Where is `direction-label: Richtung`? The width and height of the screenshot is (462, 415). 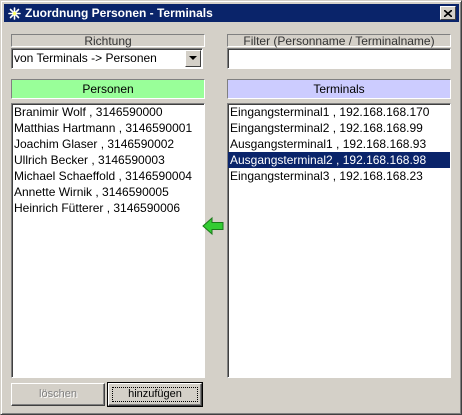
direction-label: Richtung is located at coordinates (108, 40).